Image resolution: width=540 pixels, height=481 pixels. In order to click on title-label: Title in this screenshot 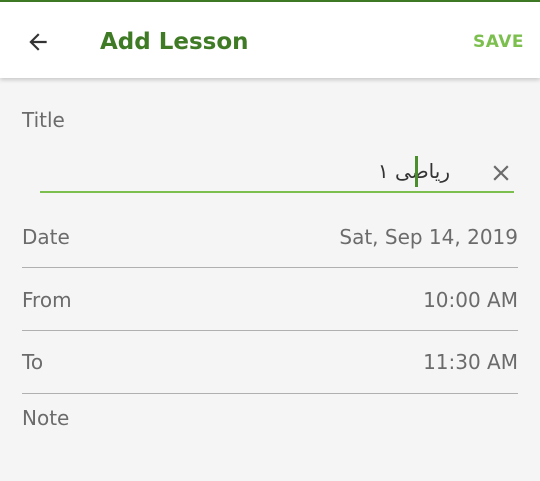, I will do `click(43, 120)`.